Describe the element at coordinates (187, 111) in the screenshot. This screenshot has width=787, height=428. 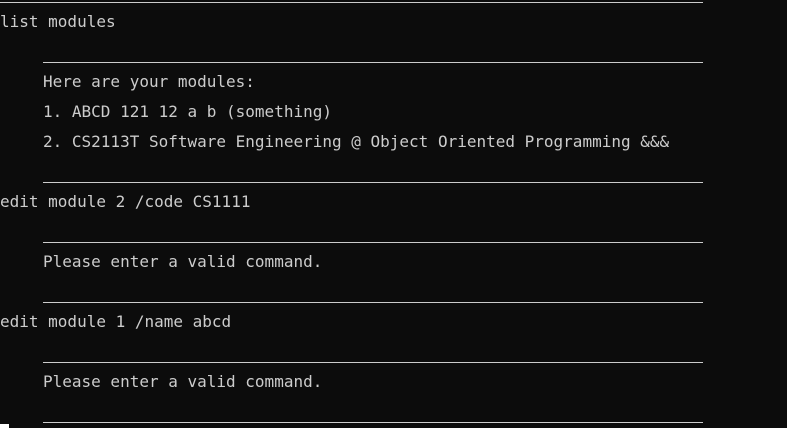
I see `module-list-item: 1. ABCD 121 12 a b (something)` at that location.